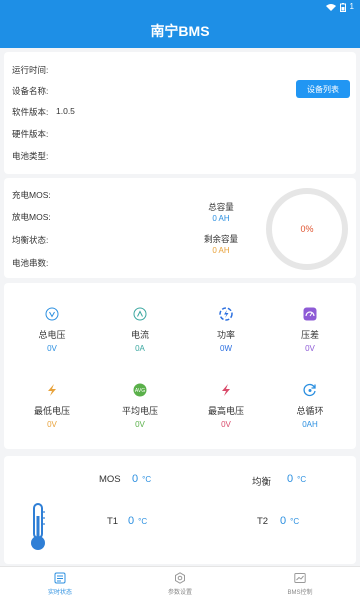 Image resolution: width=360 pixels, height=600 pixels. What do you see at coordinates (283, 521) in the screenshot?
I see `t2-temp-number: 0` at bounding box center [283, 521].